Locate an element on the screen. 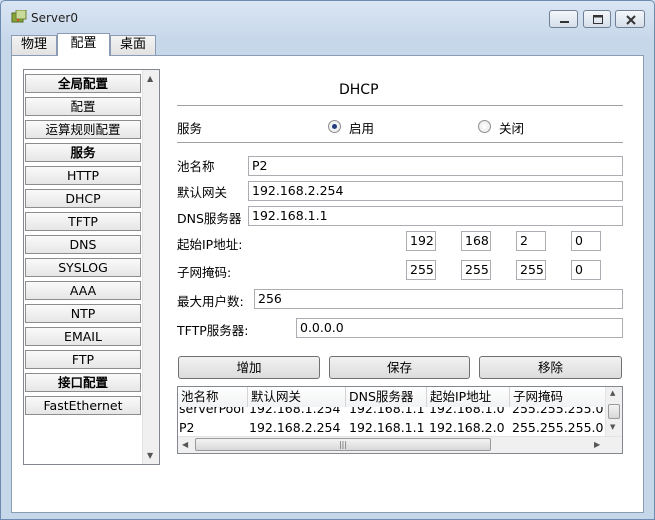  table-cell: 192.168.2.254 is located at coordinates (295, 427).